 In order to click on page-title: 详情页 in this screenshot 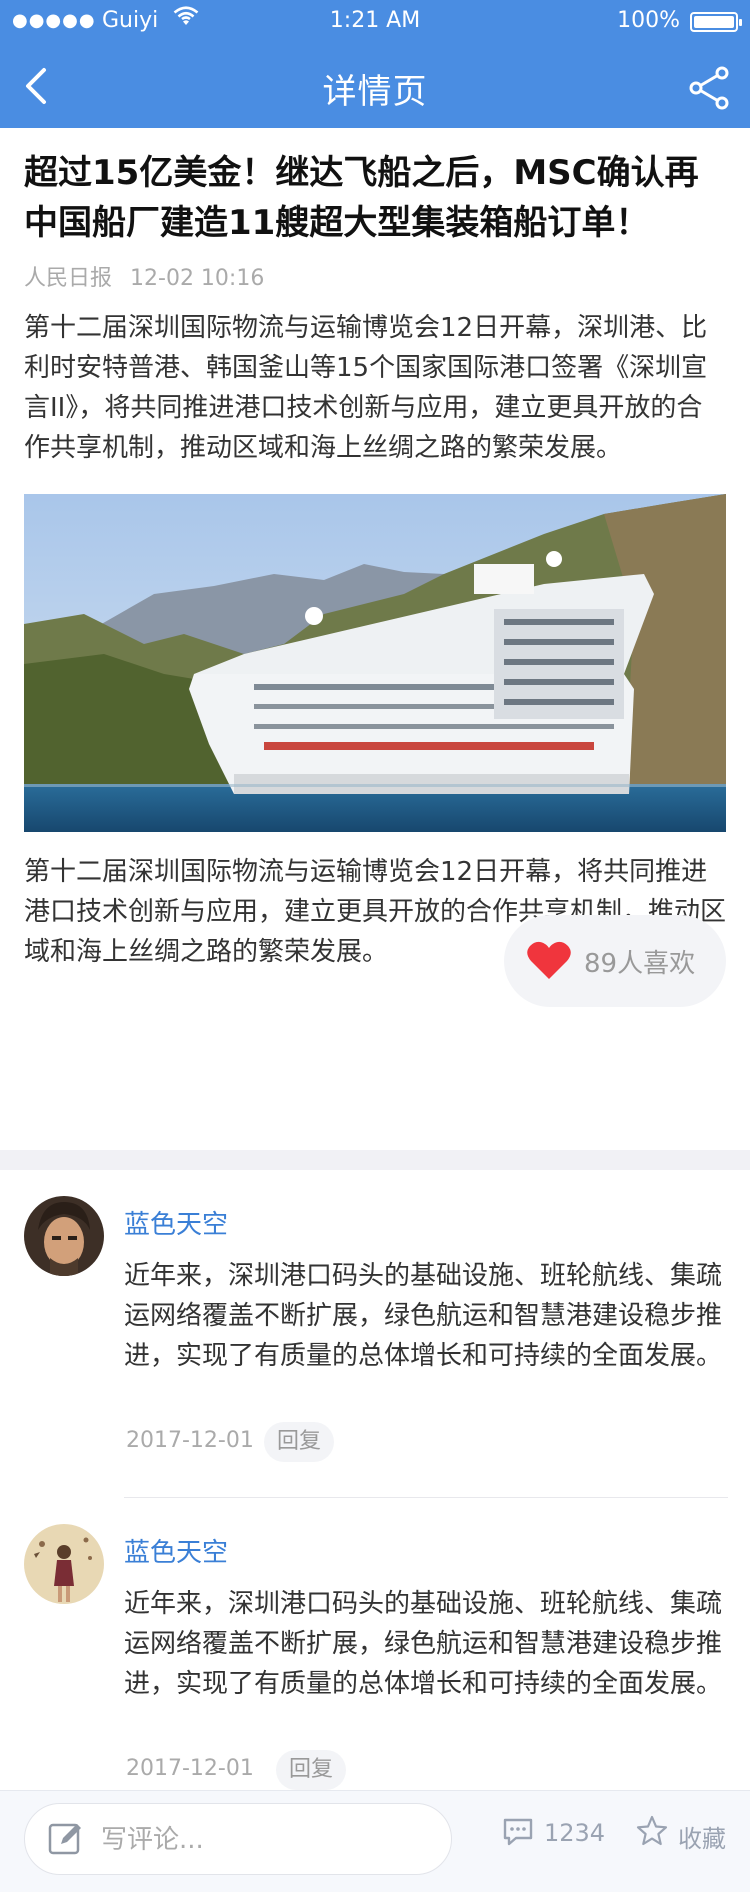, I will do `click(375, 92)`.